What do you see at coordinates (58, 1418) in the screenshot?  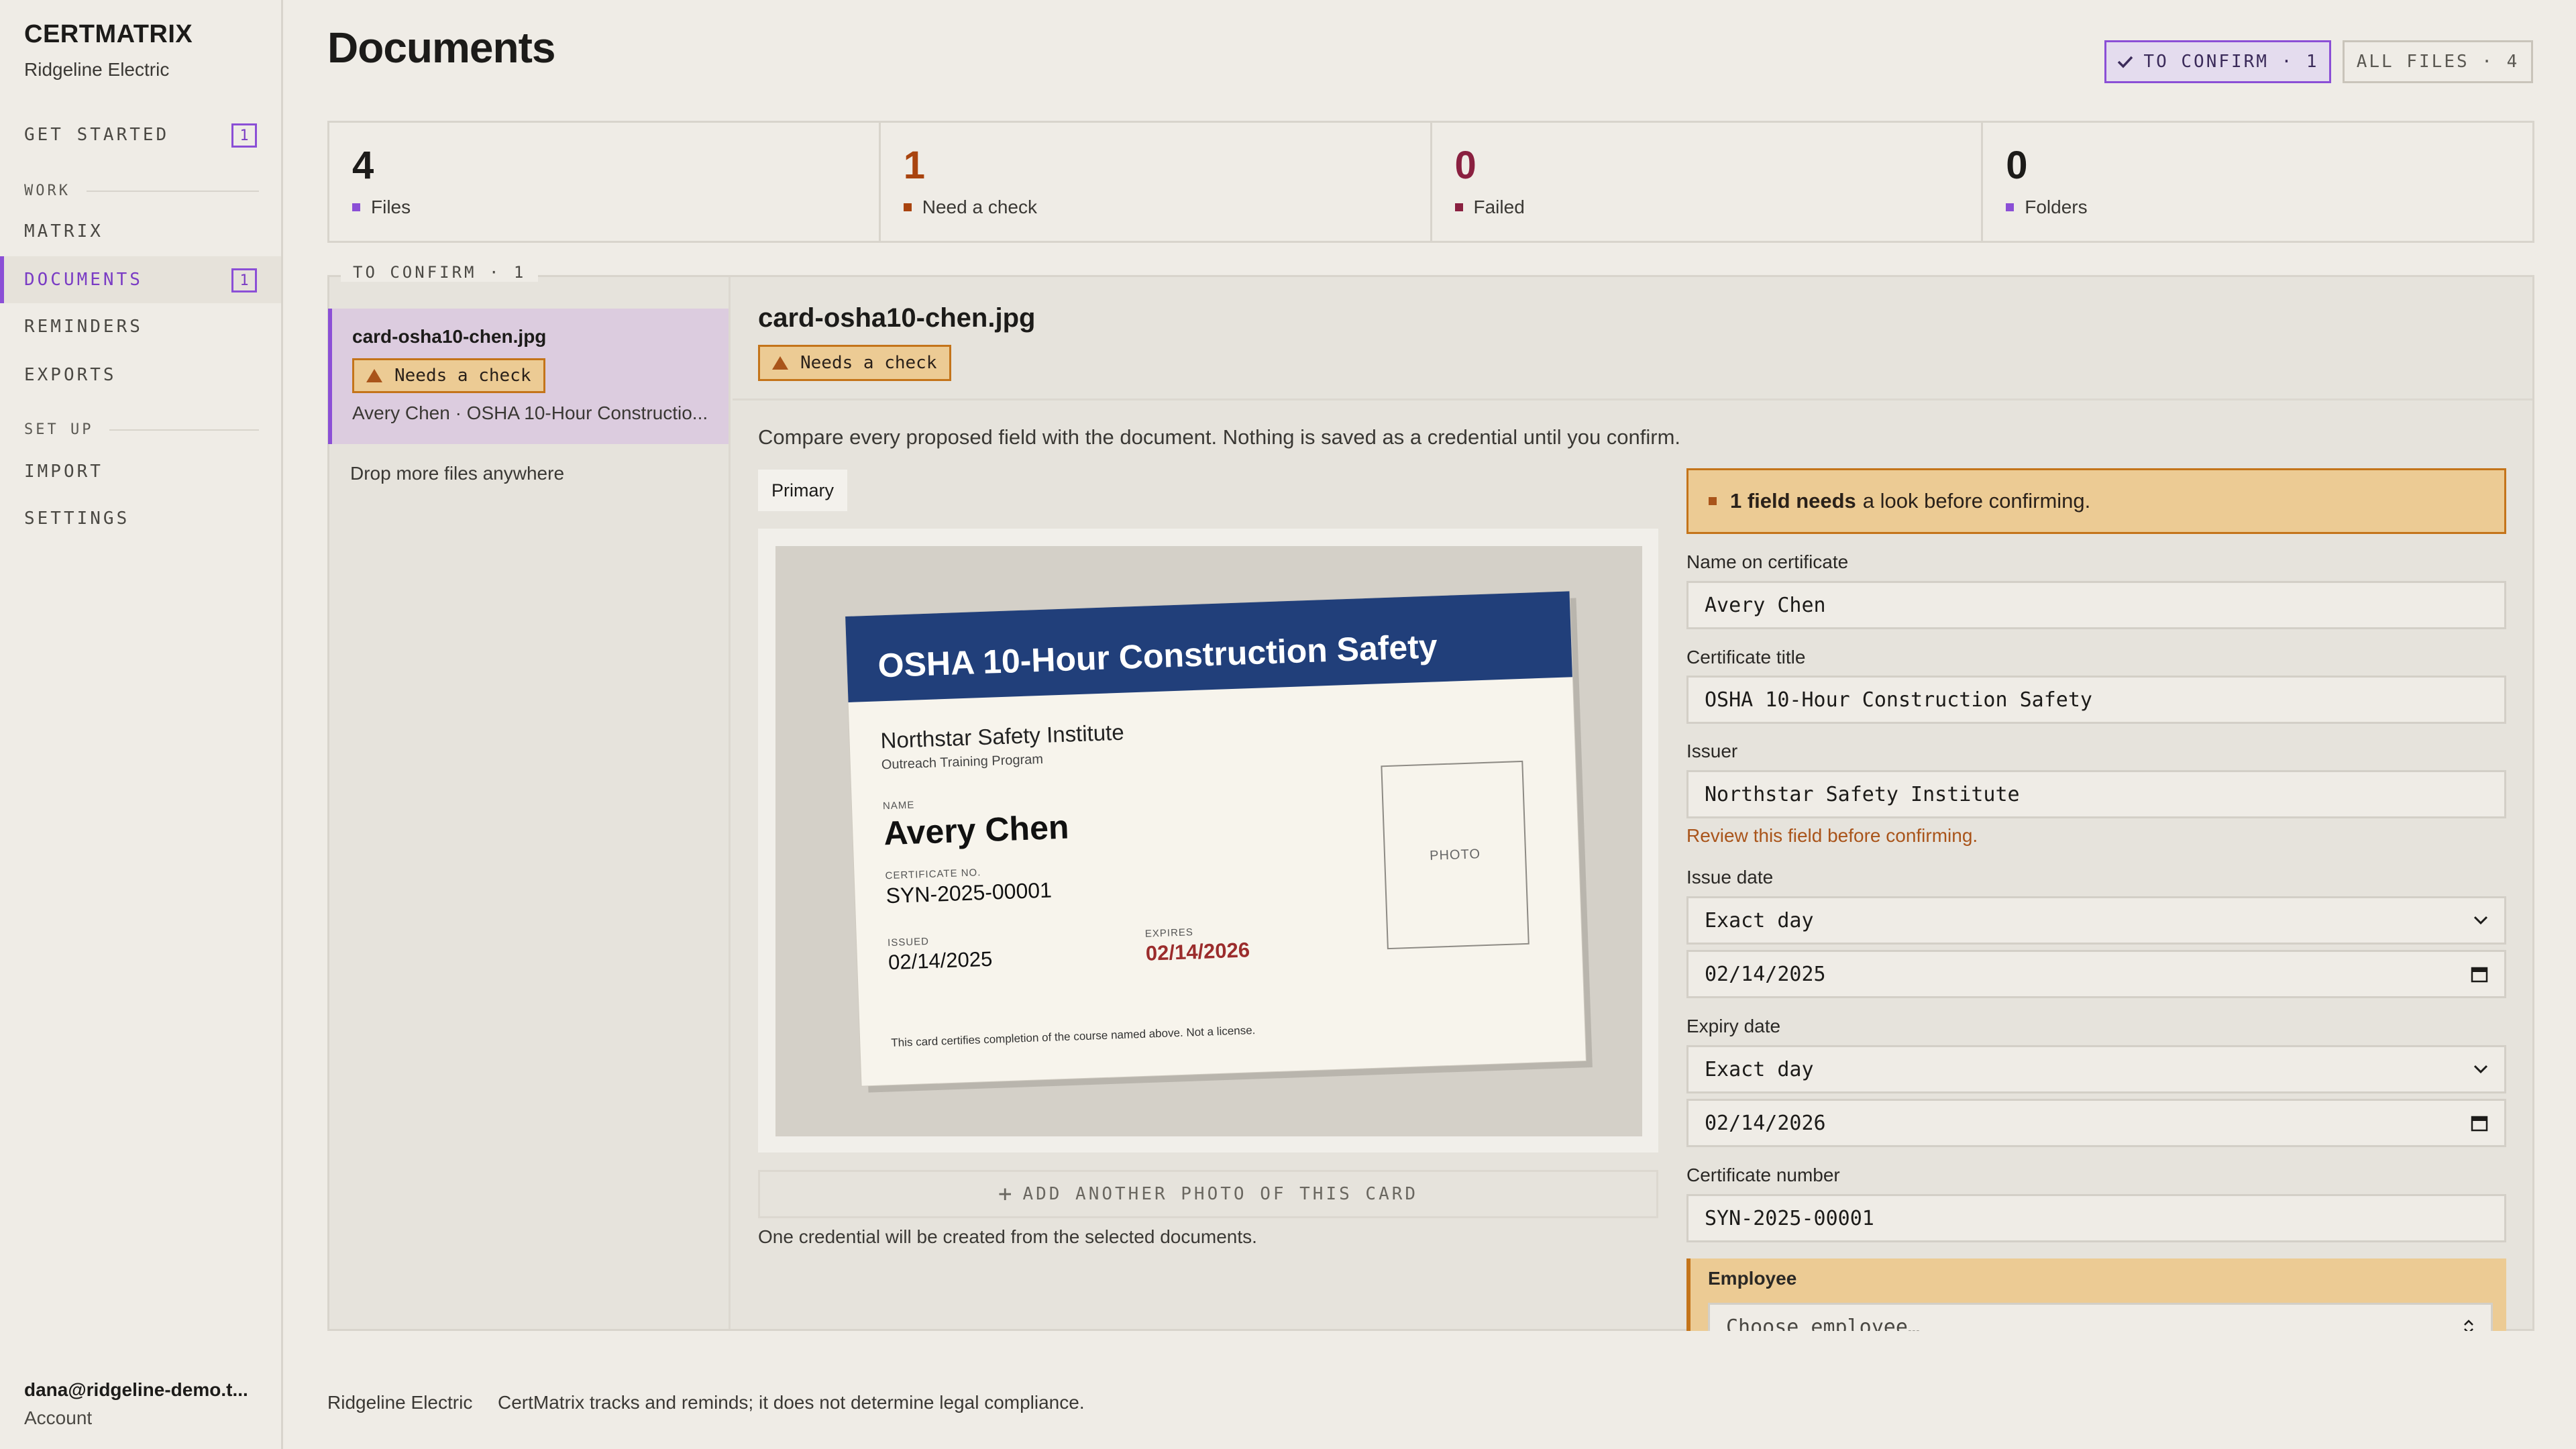 I see `account-link: Account` at bounding box center [58, 1418].